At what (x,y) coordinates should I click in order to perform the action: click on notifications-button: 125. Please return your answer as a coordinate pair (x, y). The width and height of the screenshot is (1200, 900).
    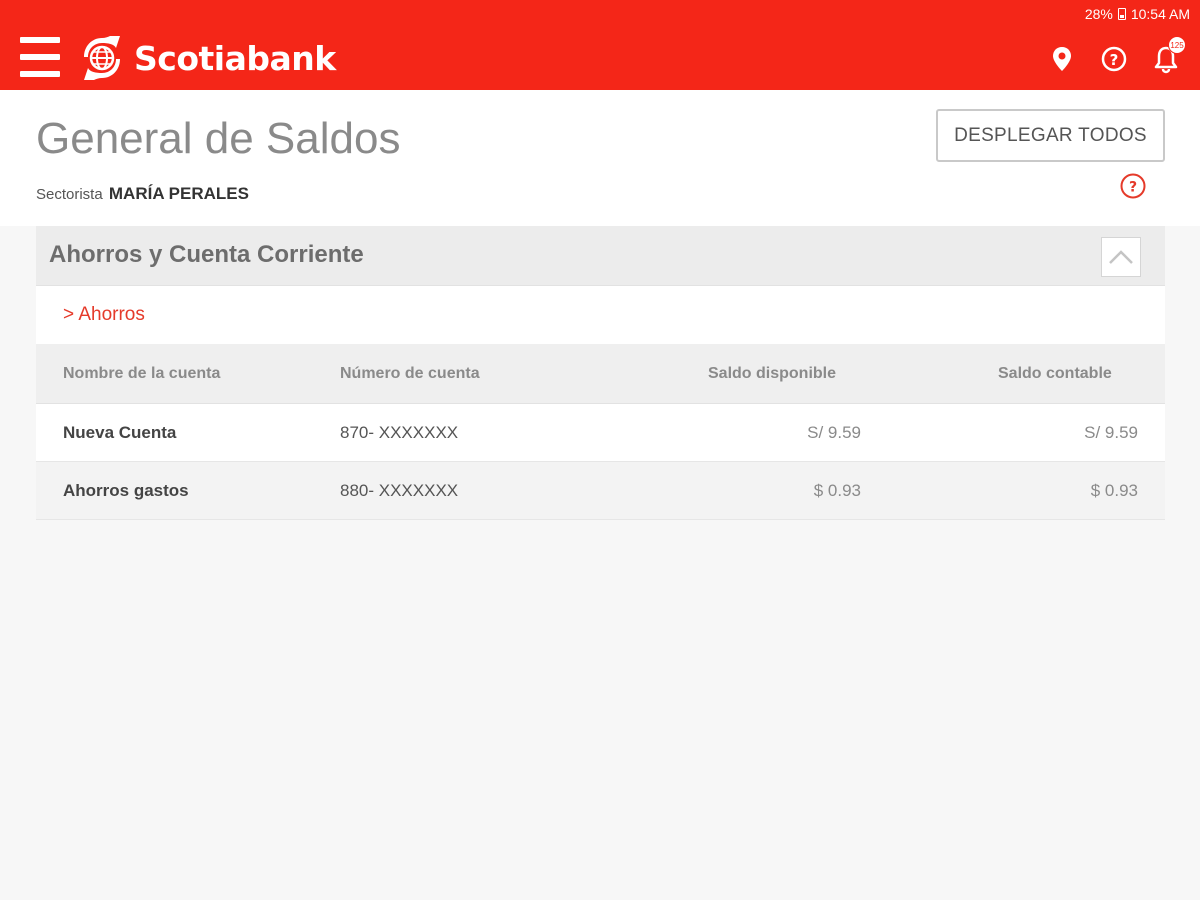
    Looking at the image, I should click on (1169, 55).